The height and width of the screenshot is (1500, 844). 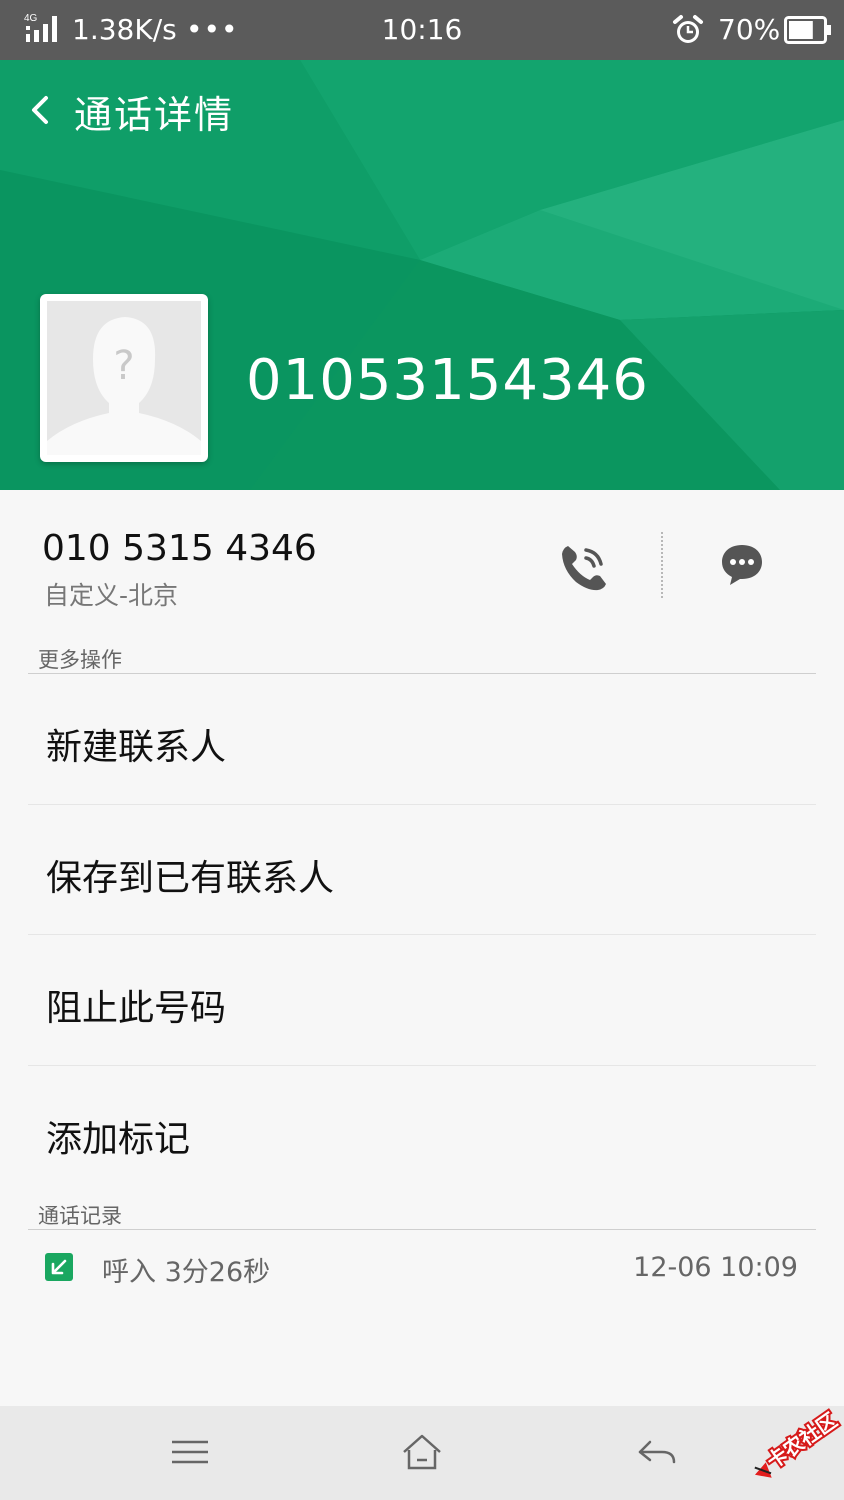 What do you see at coordinates (422, 1000) in the screenshot?
I see `block-number-button: 阻止此号码` at bounding box center [422, 1000].